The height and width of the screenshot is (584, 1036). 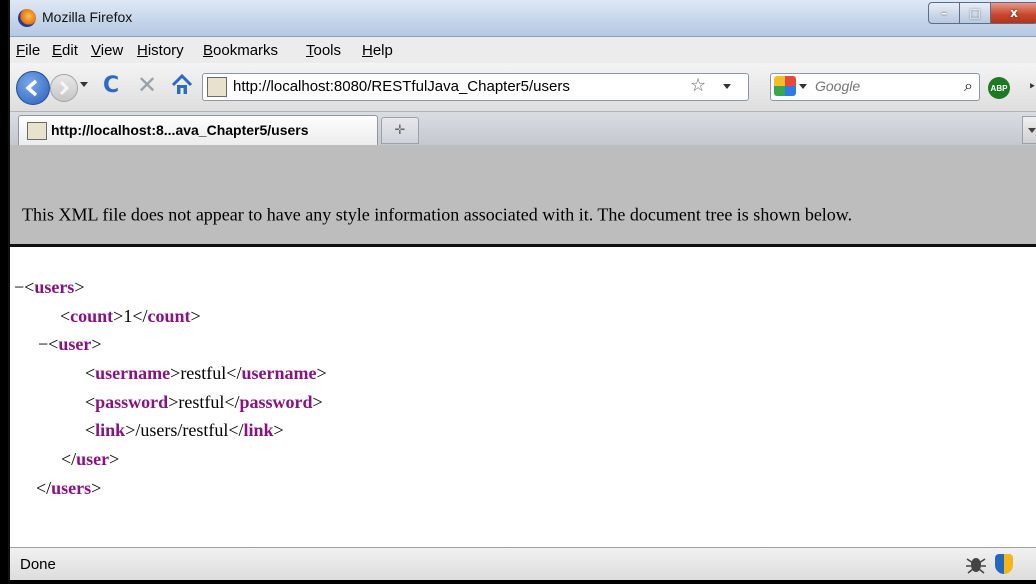 I want to click on search-engine-dropdown, so click(x=803, y=86).